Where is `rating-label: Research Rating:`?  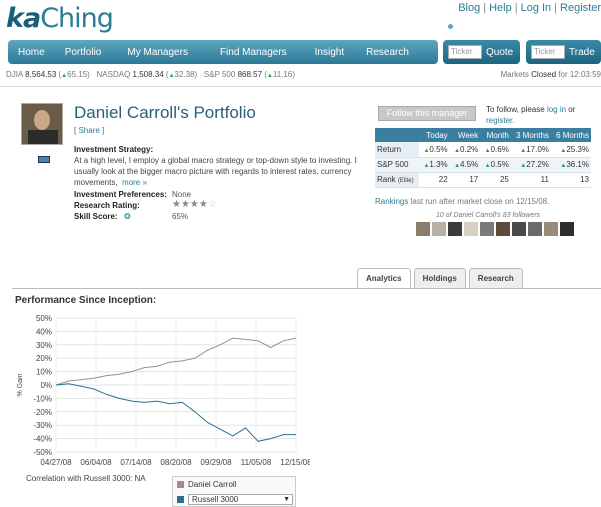 rating-label: Research Rating: is located at coordinates (107, 205).